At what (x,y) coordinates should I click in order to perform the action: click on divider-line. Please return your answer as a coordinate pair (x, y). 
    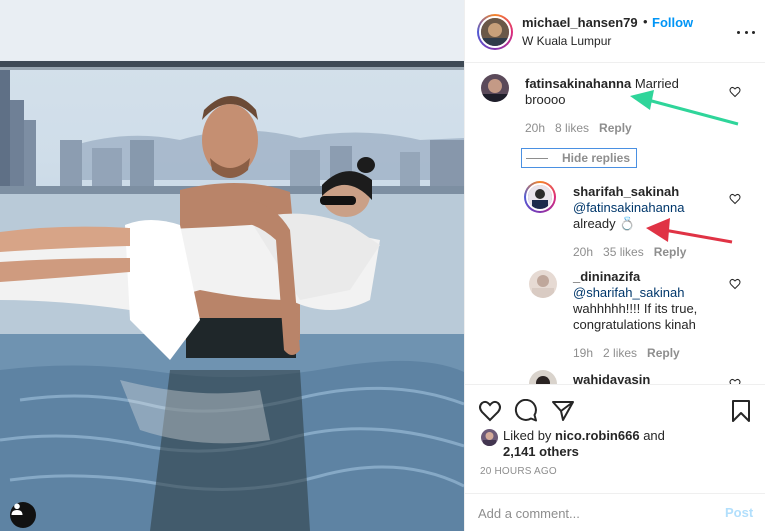
    Looking at the image, I should click on (537, 158).